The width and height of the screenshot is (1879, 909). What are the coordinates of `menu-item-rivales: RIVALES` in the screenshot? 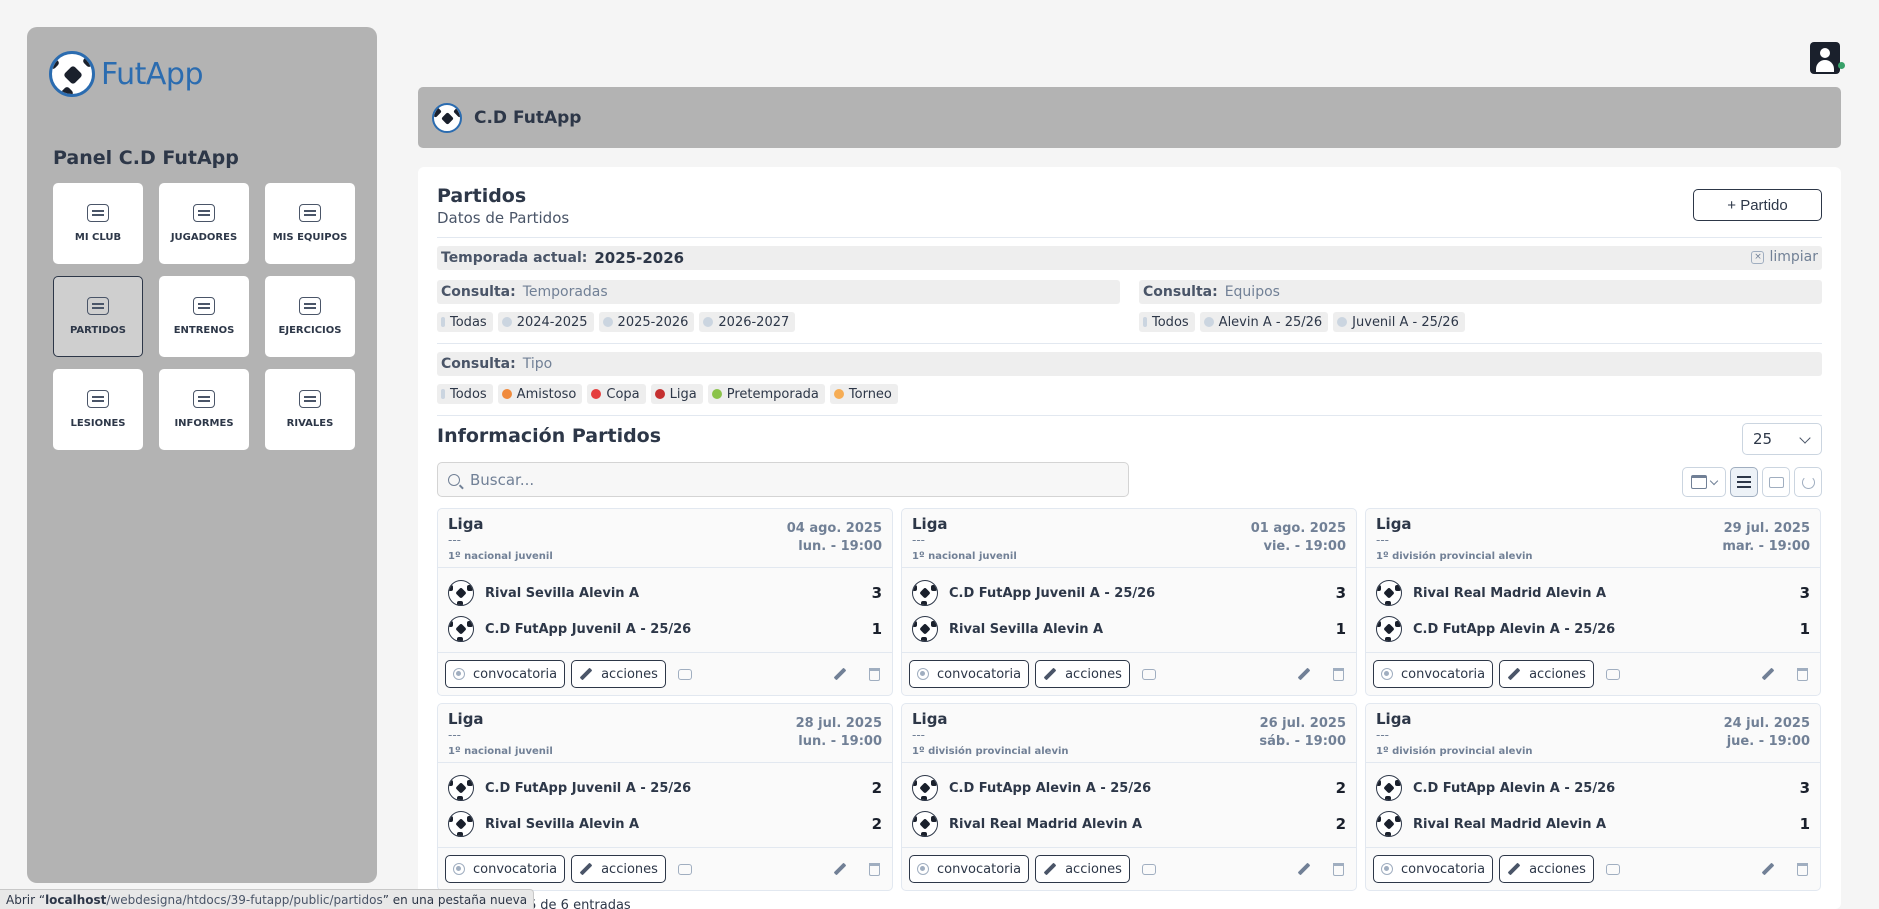 It's located at (310, 409).